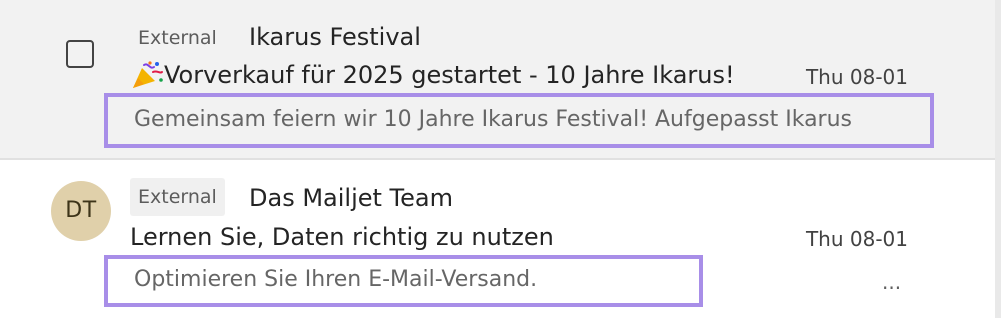  What do you see at coordinates (351, 198) in the screenshot?
I see `sender-name: Das Mailjet Team` at bounding box center [351, 198].